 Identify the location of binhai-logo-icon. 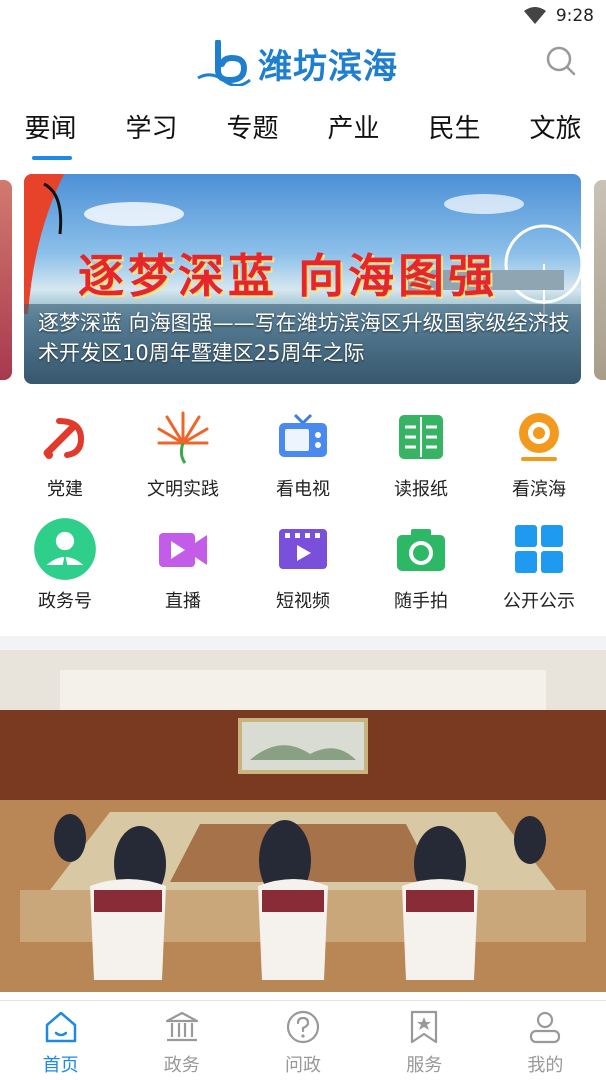
(224, 63).